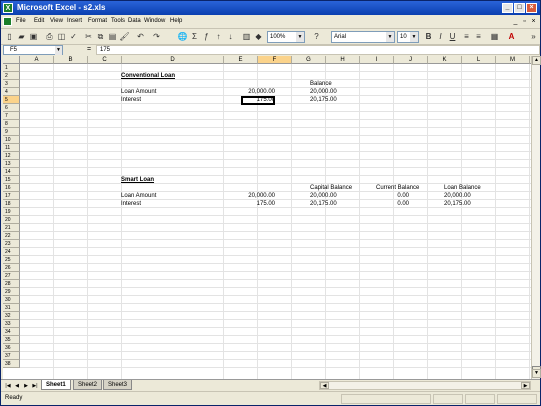 The width and height of the screenshot is (541, 406). I want to click on row-header: 31, so click(11, 308).